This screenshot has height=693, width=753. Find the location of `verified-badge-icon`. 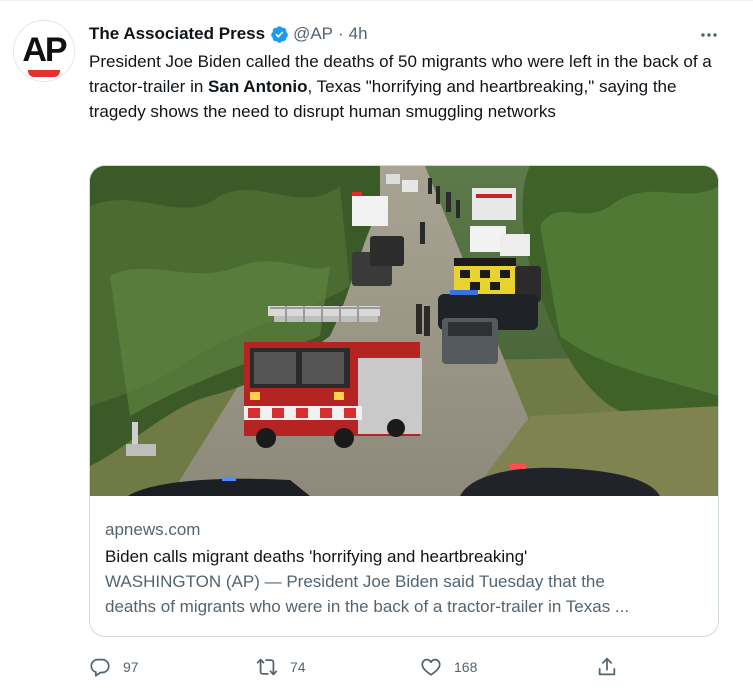

verified-badge-icon is located at coordinates (279, 34).